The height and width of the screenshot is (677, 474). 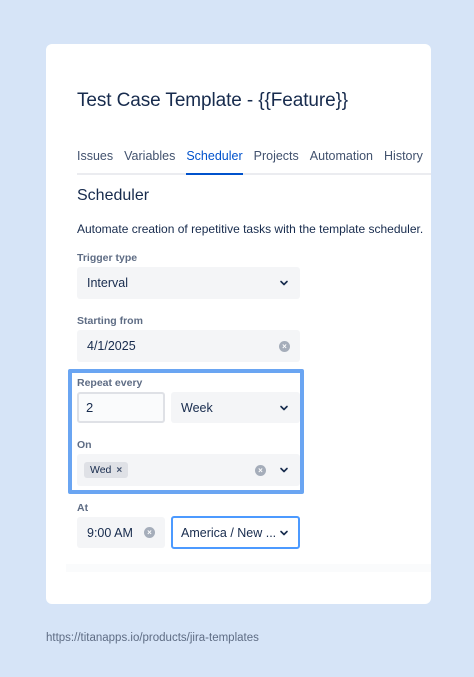 I want to click on repeat-count-input: 2, so click(x=121, y=407).